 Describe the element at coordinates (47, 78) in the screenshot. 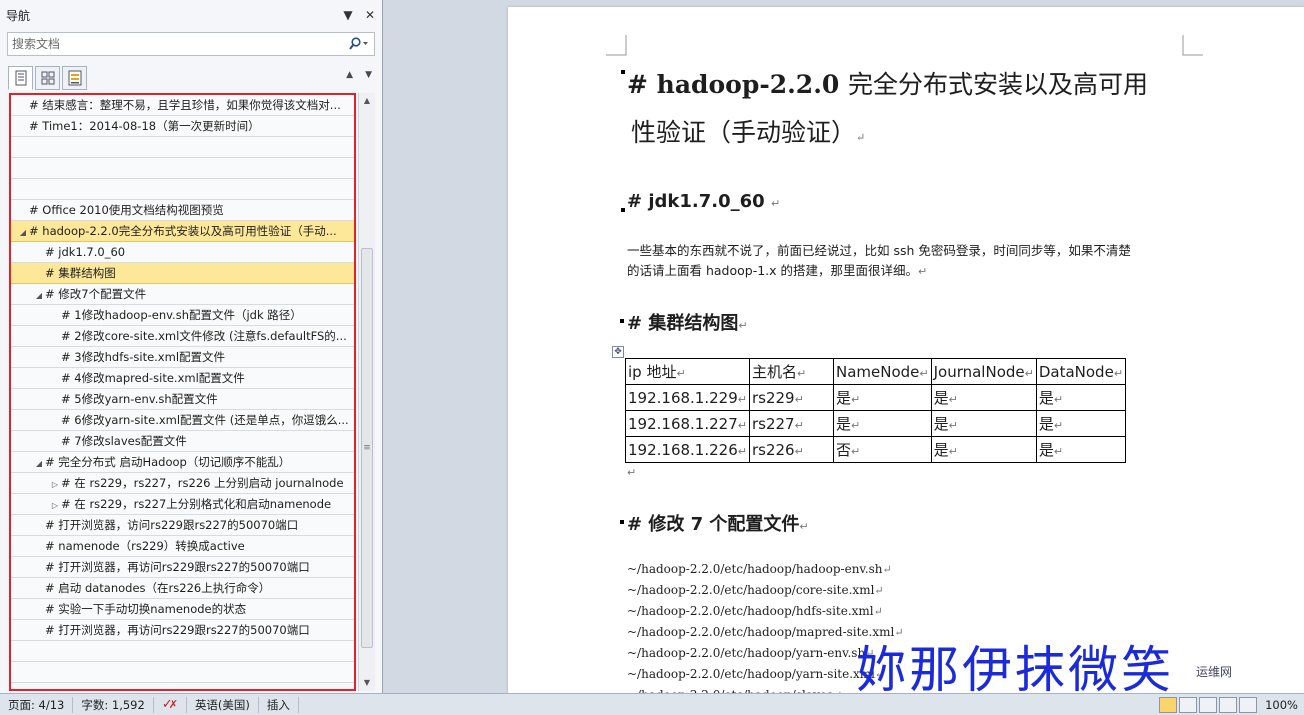

I see `tab-pages` at that location.